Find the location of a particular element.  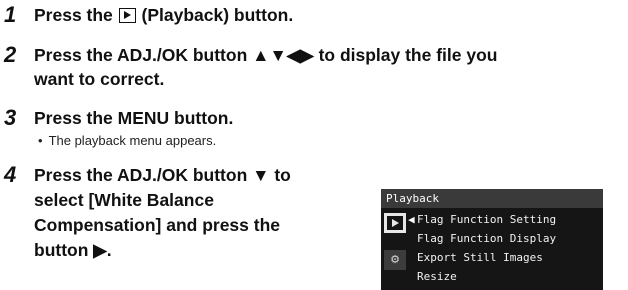

step-text-part: to is located at coordinates (280, 175).